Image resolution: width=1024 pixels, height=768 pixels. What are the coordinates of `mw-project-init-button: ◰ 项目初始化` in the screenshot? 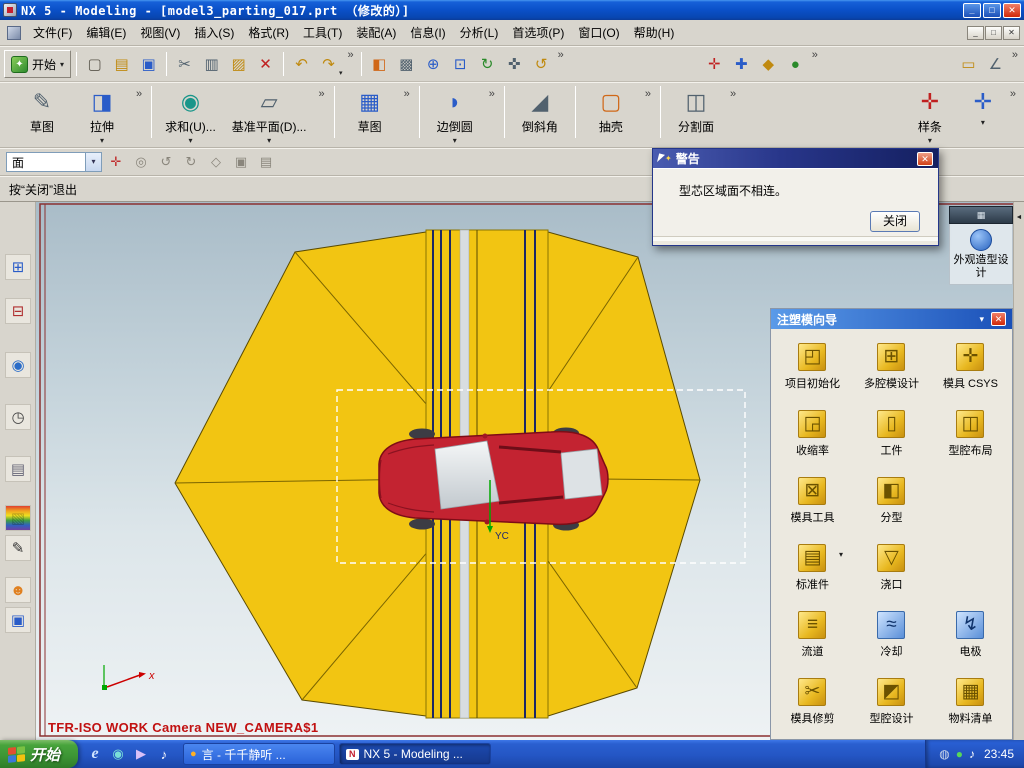 It's located at (812, 366).